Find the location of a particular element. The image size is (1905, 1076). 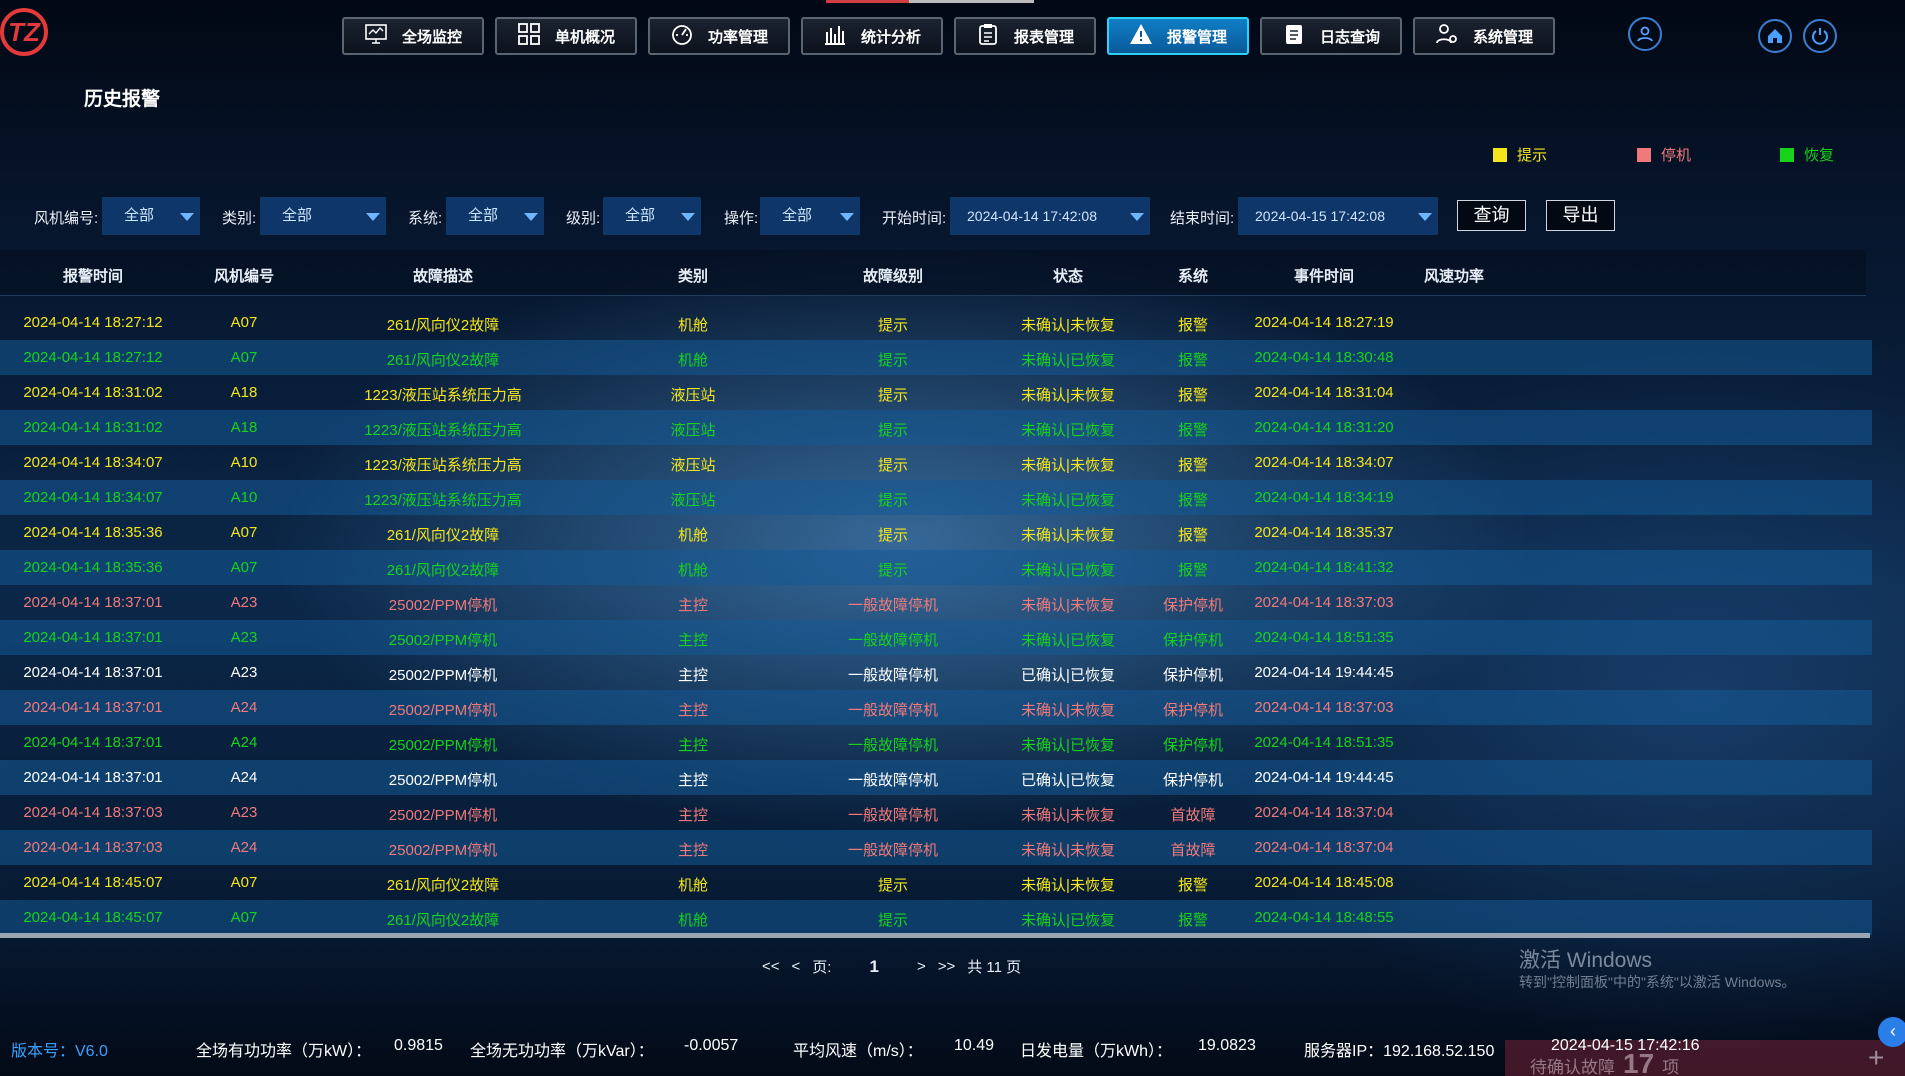

legend-stop-swatch is located at coordinates (1644, 154).